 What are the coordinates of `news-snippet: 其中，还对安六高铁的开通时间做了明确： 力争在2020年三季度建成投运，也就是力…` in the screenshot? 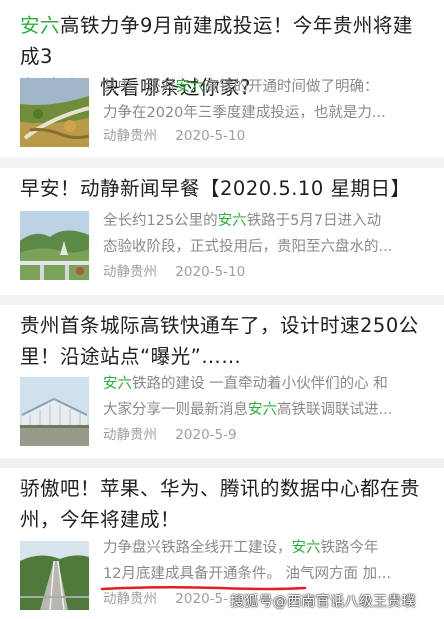 It's located at (244, 100).